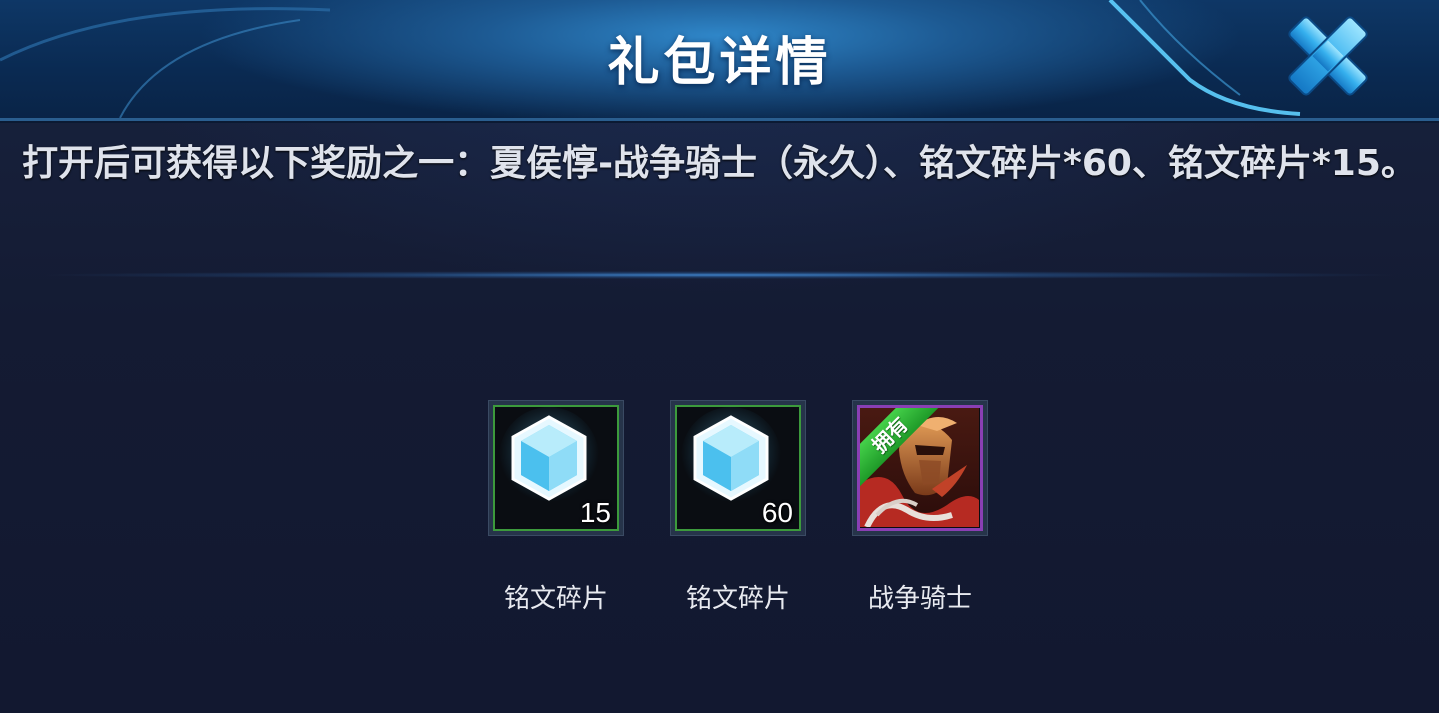  I want to click on reward-count: 60, so click(777, 512).